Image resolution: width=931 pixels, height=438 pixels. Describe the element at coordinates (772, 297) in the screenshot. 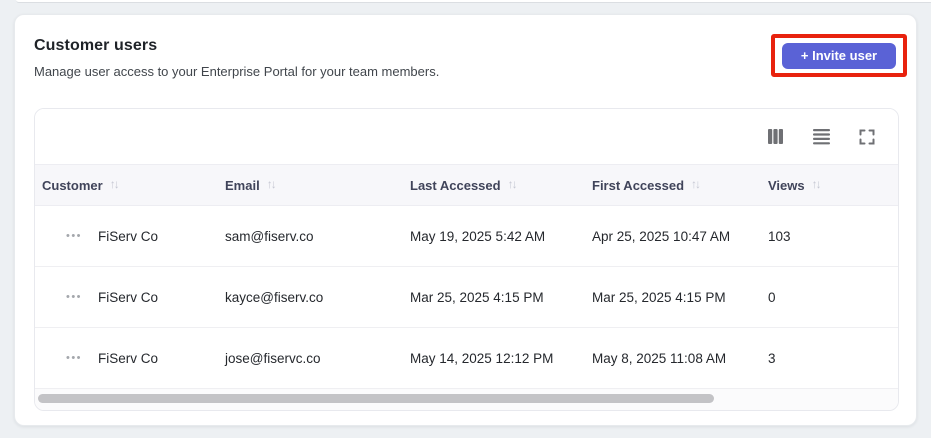

I see `views-cell: 0` at that location.